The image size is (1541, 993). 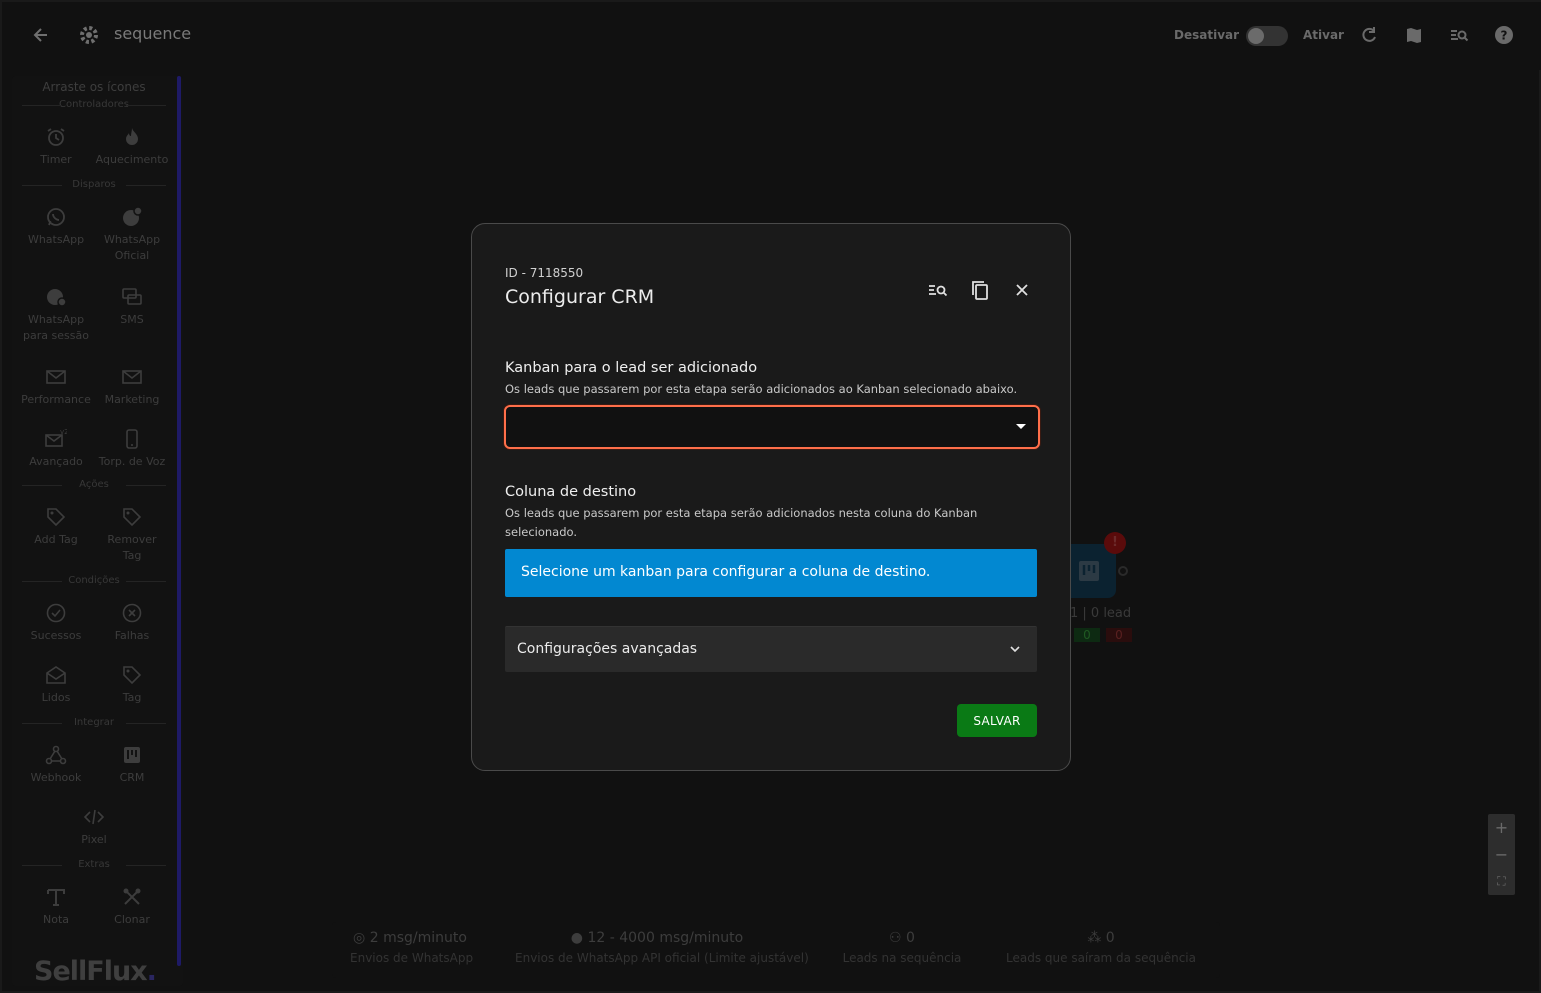 I want to click on copy-icon, so click(x=980, y=290).